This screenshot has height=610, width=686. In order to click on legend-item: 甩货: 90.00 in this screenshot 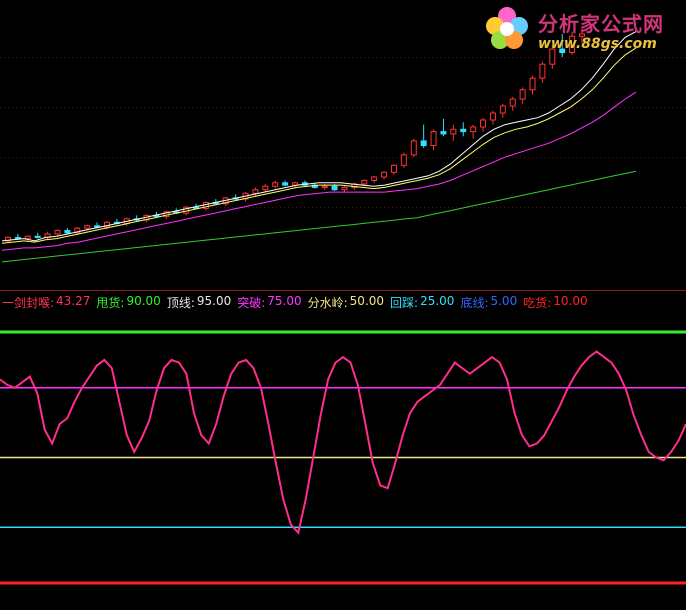, I will do `click(128, 302)`.